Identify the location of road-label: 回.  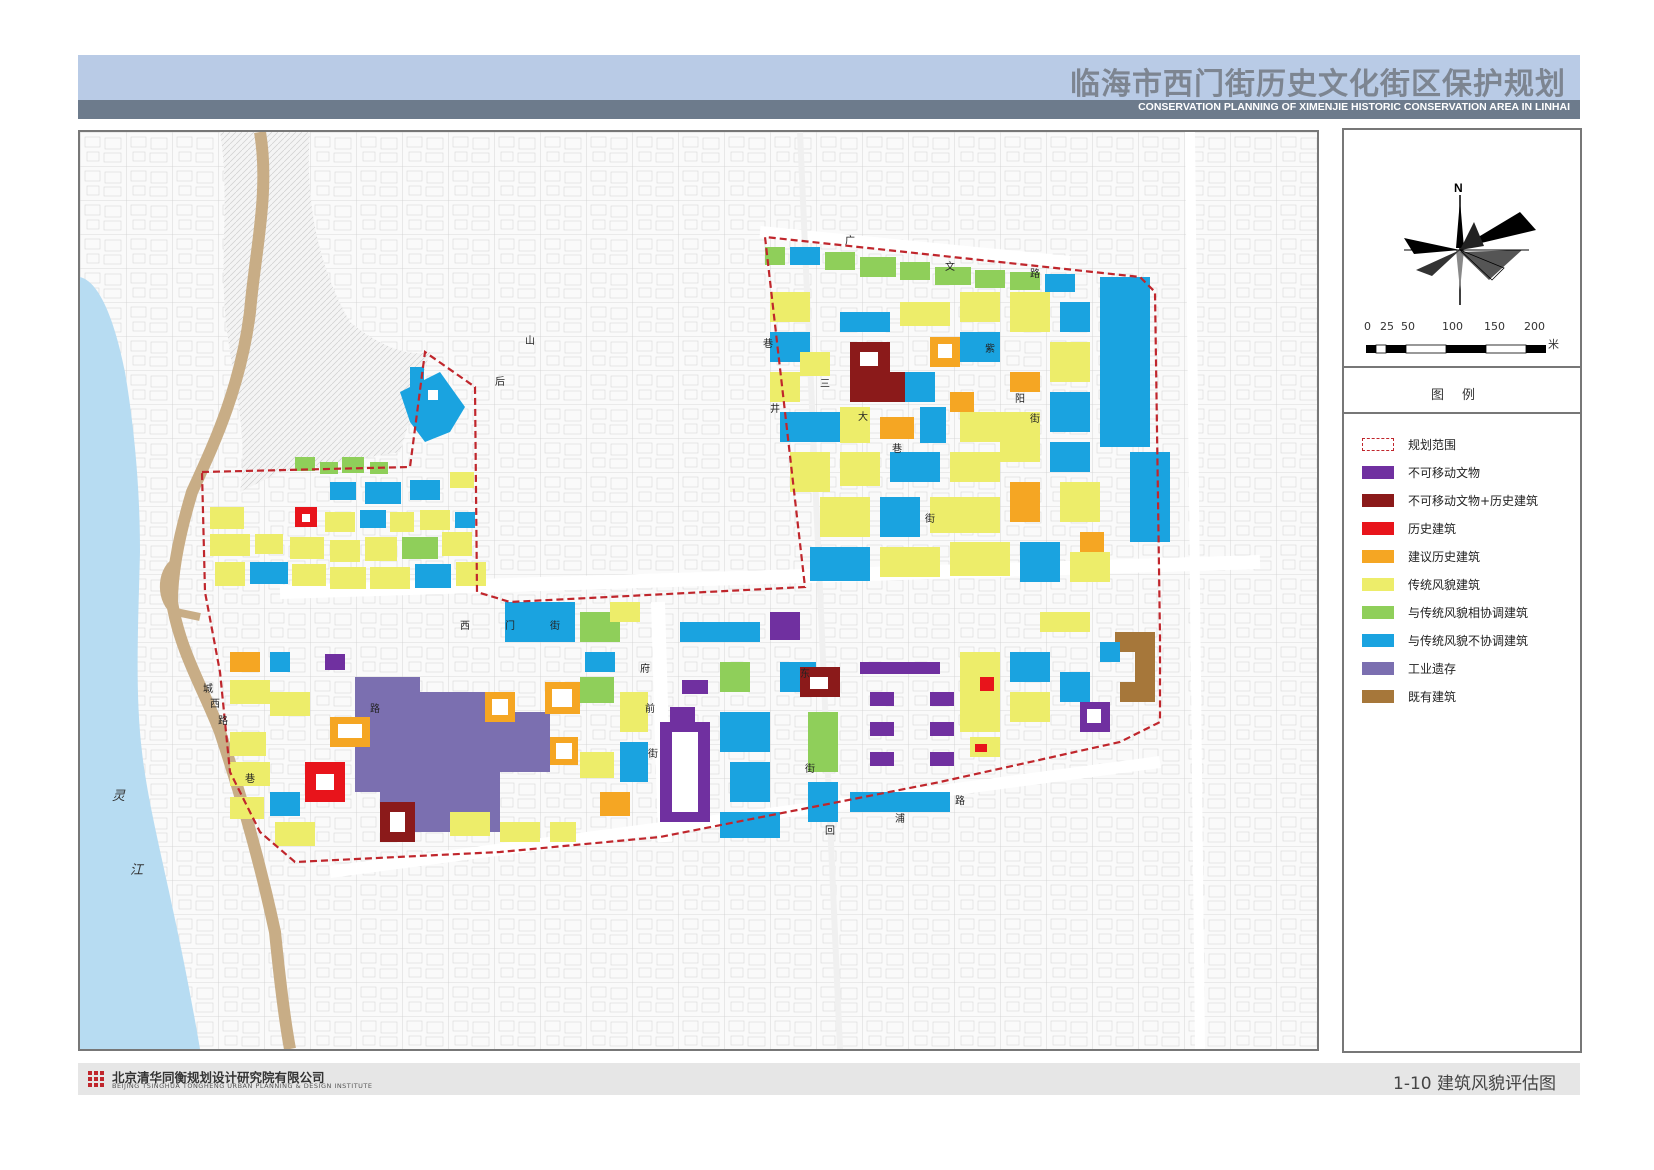
(830, 831).